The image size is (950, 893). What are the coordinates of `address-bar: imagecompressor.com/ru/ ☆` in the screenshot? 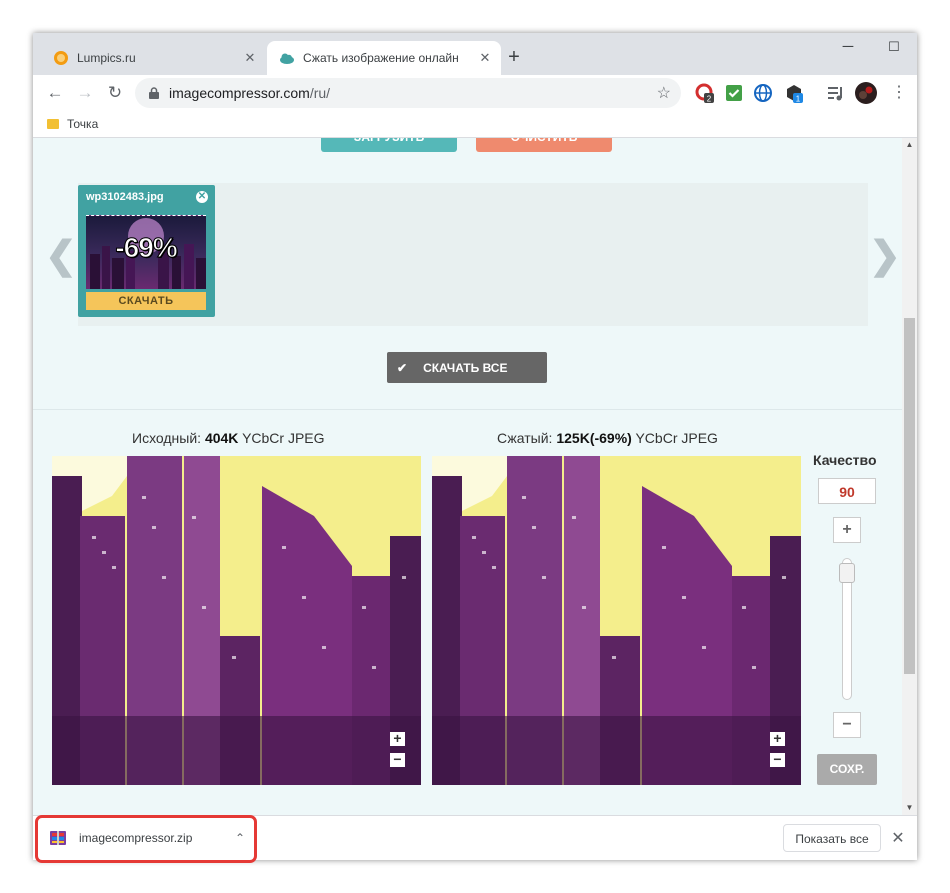 It's located at (408, 93).